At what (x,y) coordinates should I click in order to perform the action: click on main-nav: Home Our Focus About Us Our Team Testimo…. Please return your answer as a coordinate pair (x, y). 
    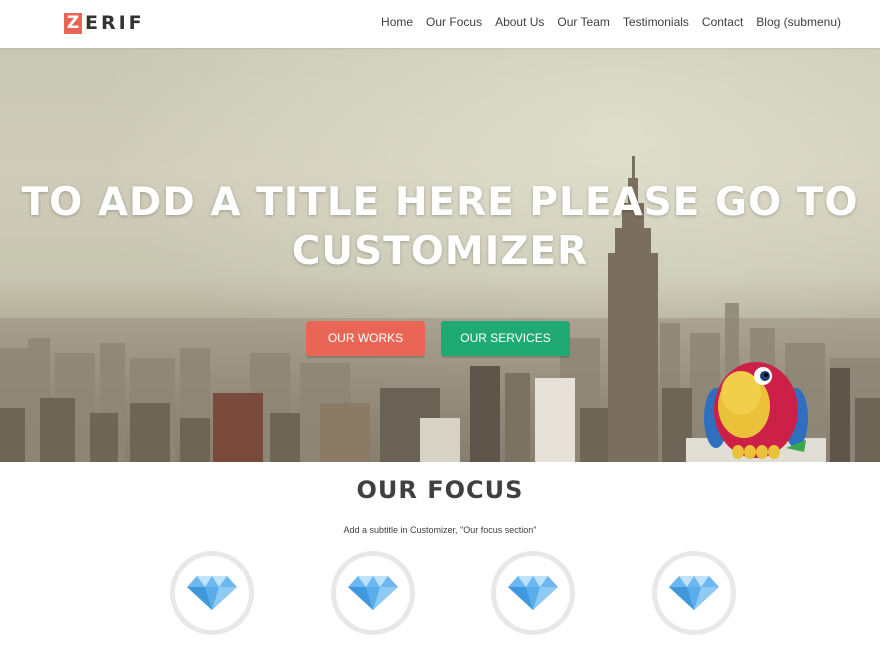
    Looking at the image, I should click on (611, 22).